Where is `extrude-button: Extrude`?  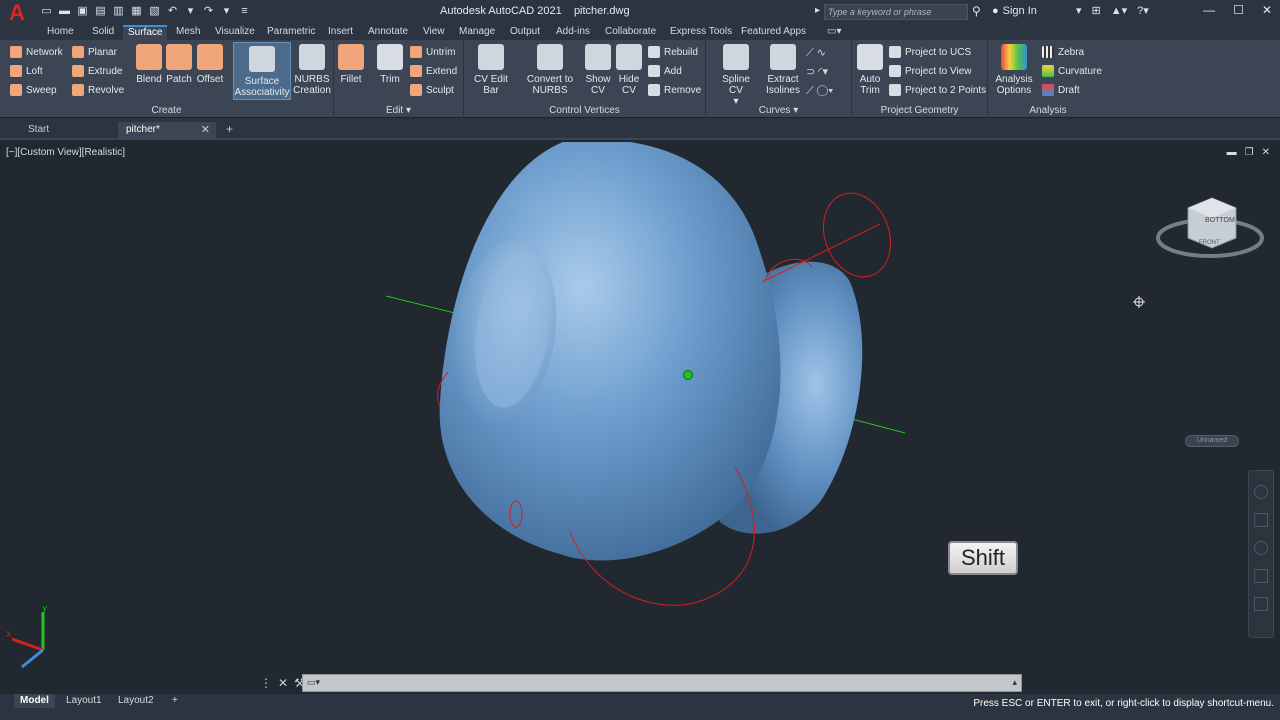
extrude-button: Extrude is located at coordinates (97, 71).